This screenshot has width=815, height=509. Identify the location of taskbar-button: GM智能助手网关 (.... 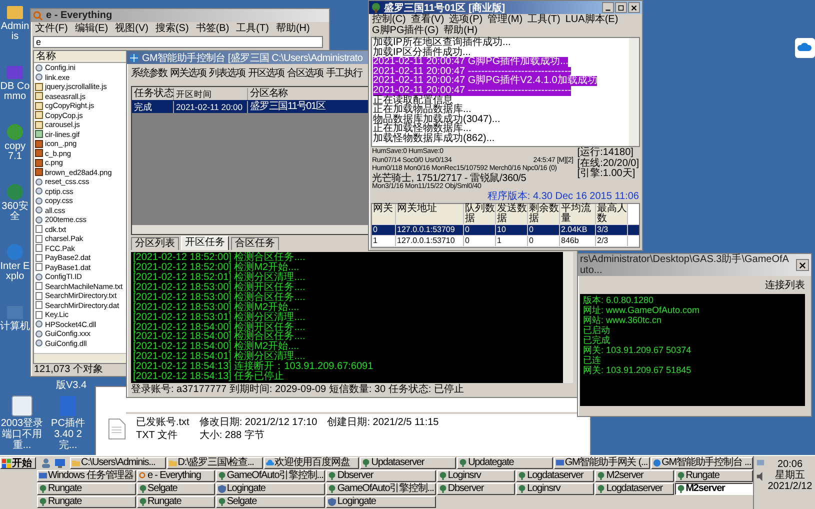
(602, 463).